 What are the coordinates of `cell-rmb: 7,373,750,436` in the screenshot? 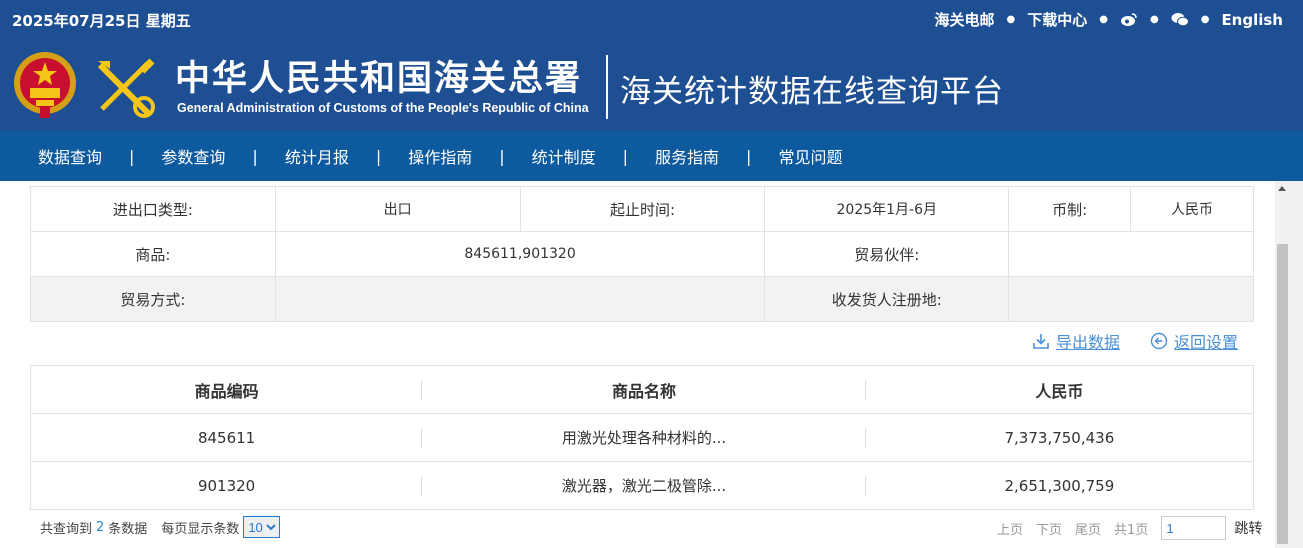 It's located at (1059, 437).